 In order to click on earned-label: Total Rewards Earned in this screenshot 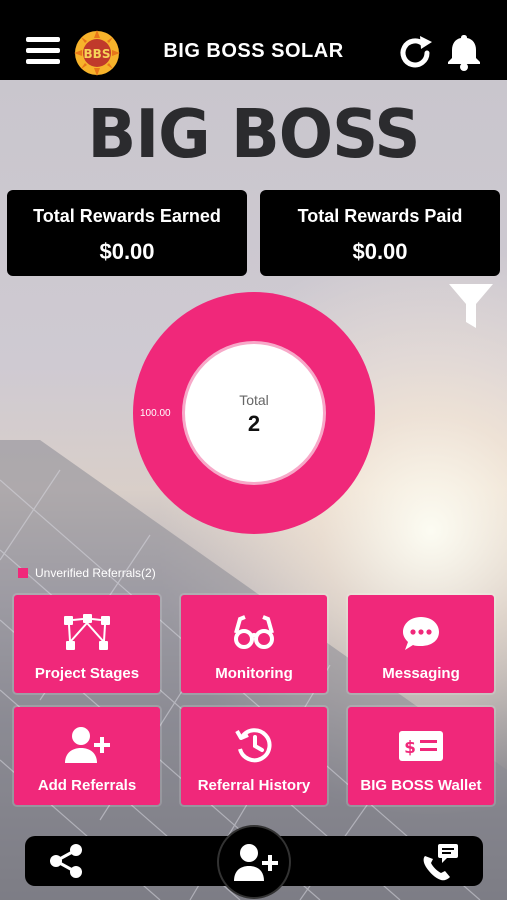, I will do `click(127, 216)`.